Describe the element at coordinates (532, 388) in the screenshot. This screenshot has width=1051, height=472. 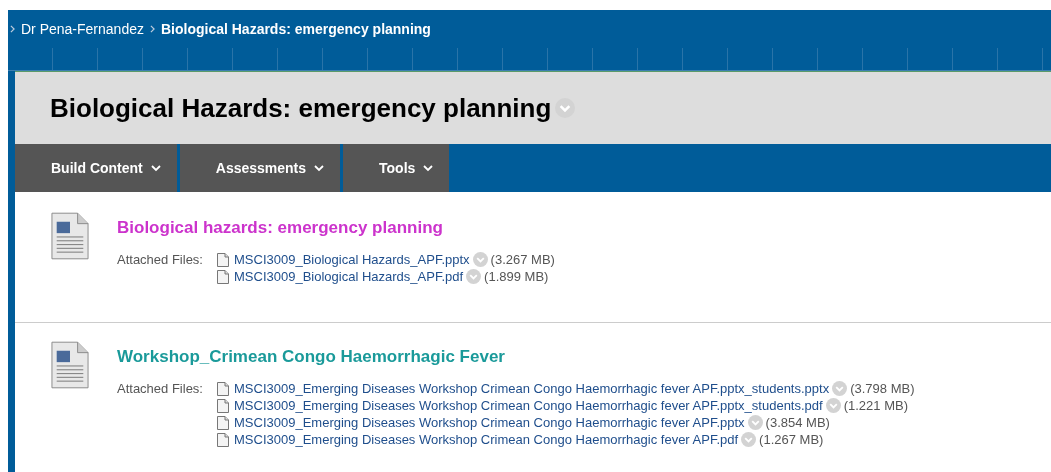
I see `file-link: MSCI3009_Emerging Diseases Workshop Crimean Congo Haemorrhagic fever APF.pptx_students.pptx` at that location.